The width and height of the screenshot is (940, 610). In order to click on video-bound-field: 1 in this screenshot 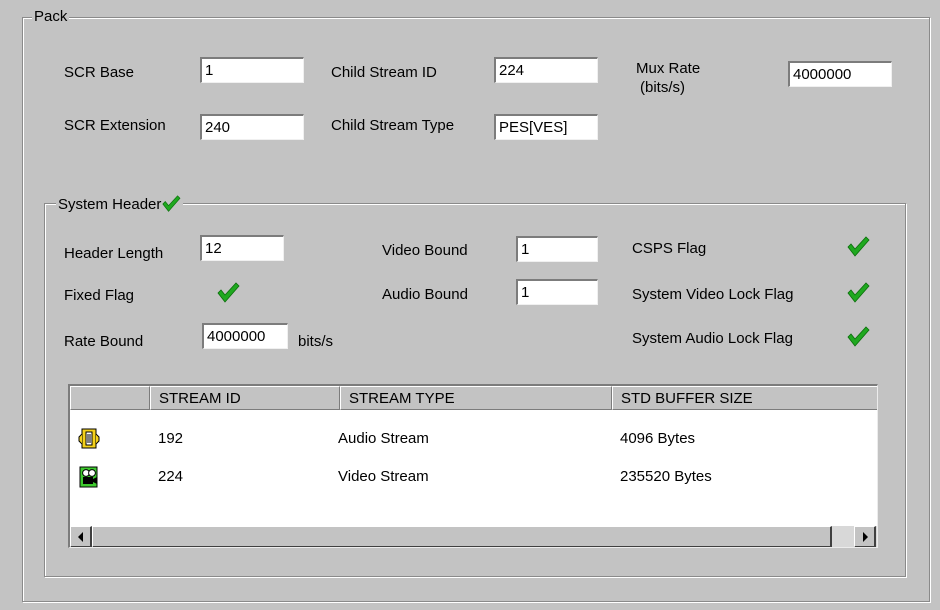, I will do `click(557, 249)`.